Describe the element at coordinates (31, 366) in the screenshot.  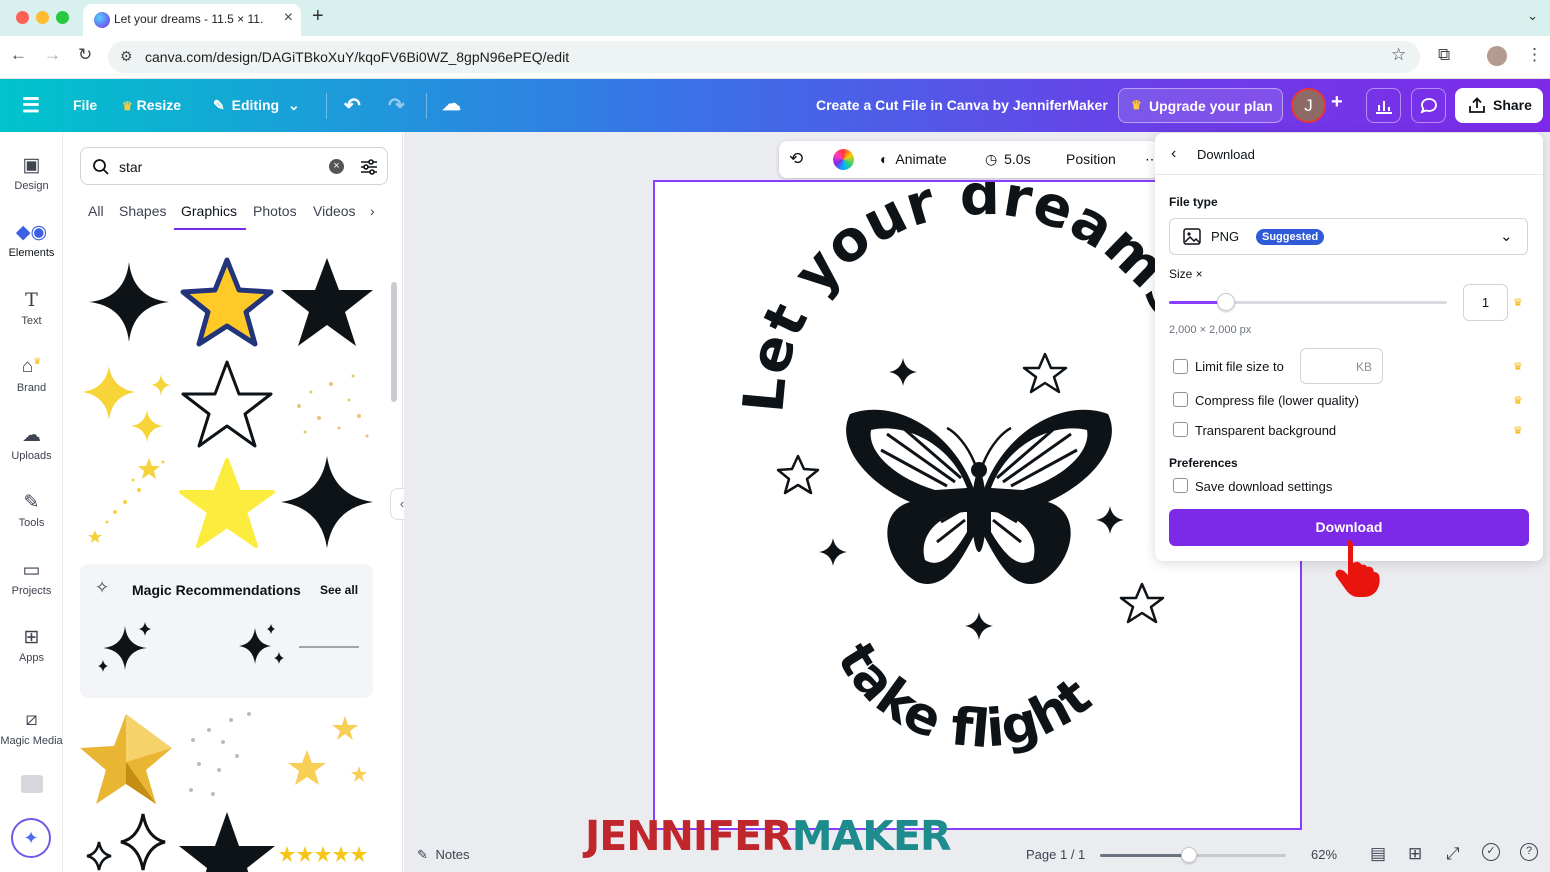
I see `brand-icon: ⌂♛` at that location.